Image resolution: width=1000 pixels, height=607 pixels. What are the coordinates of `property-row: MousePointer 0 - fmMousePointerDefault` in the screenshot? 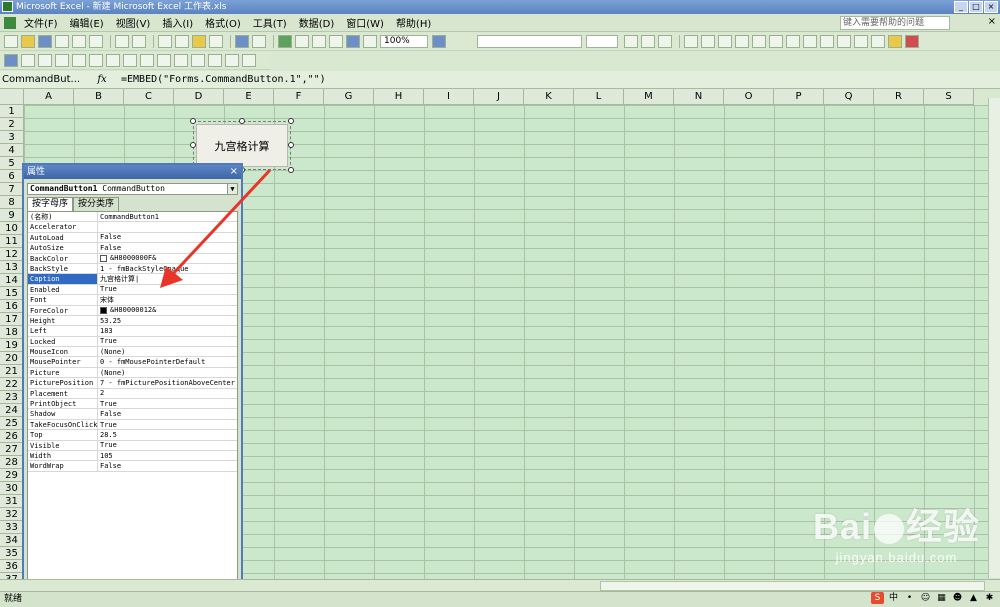 It's located at (132, 362).